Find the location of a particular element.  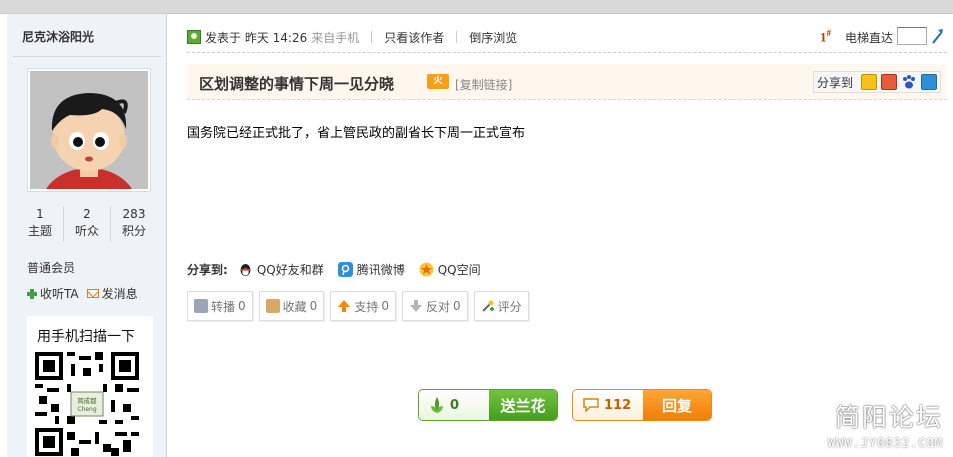

share-item-label: 腾讯微博 is located at coordinates (380, 270).